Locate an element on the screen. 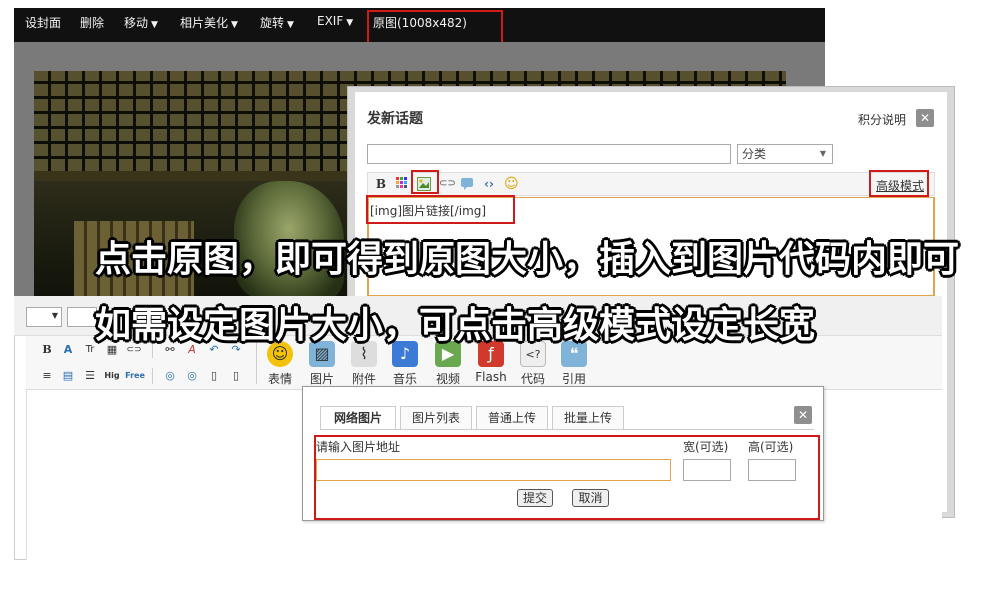  rotate-menu: 旋转 ▼ is located at coordinates (277, 22).